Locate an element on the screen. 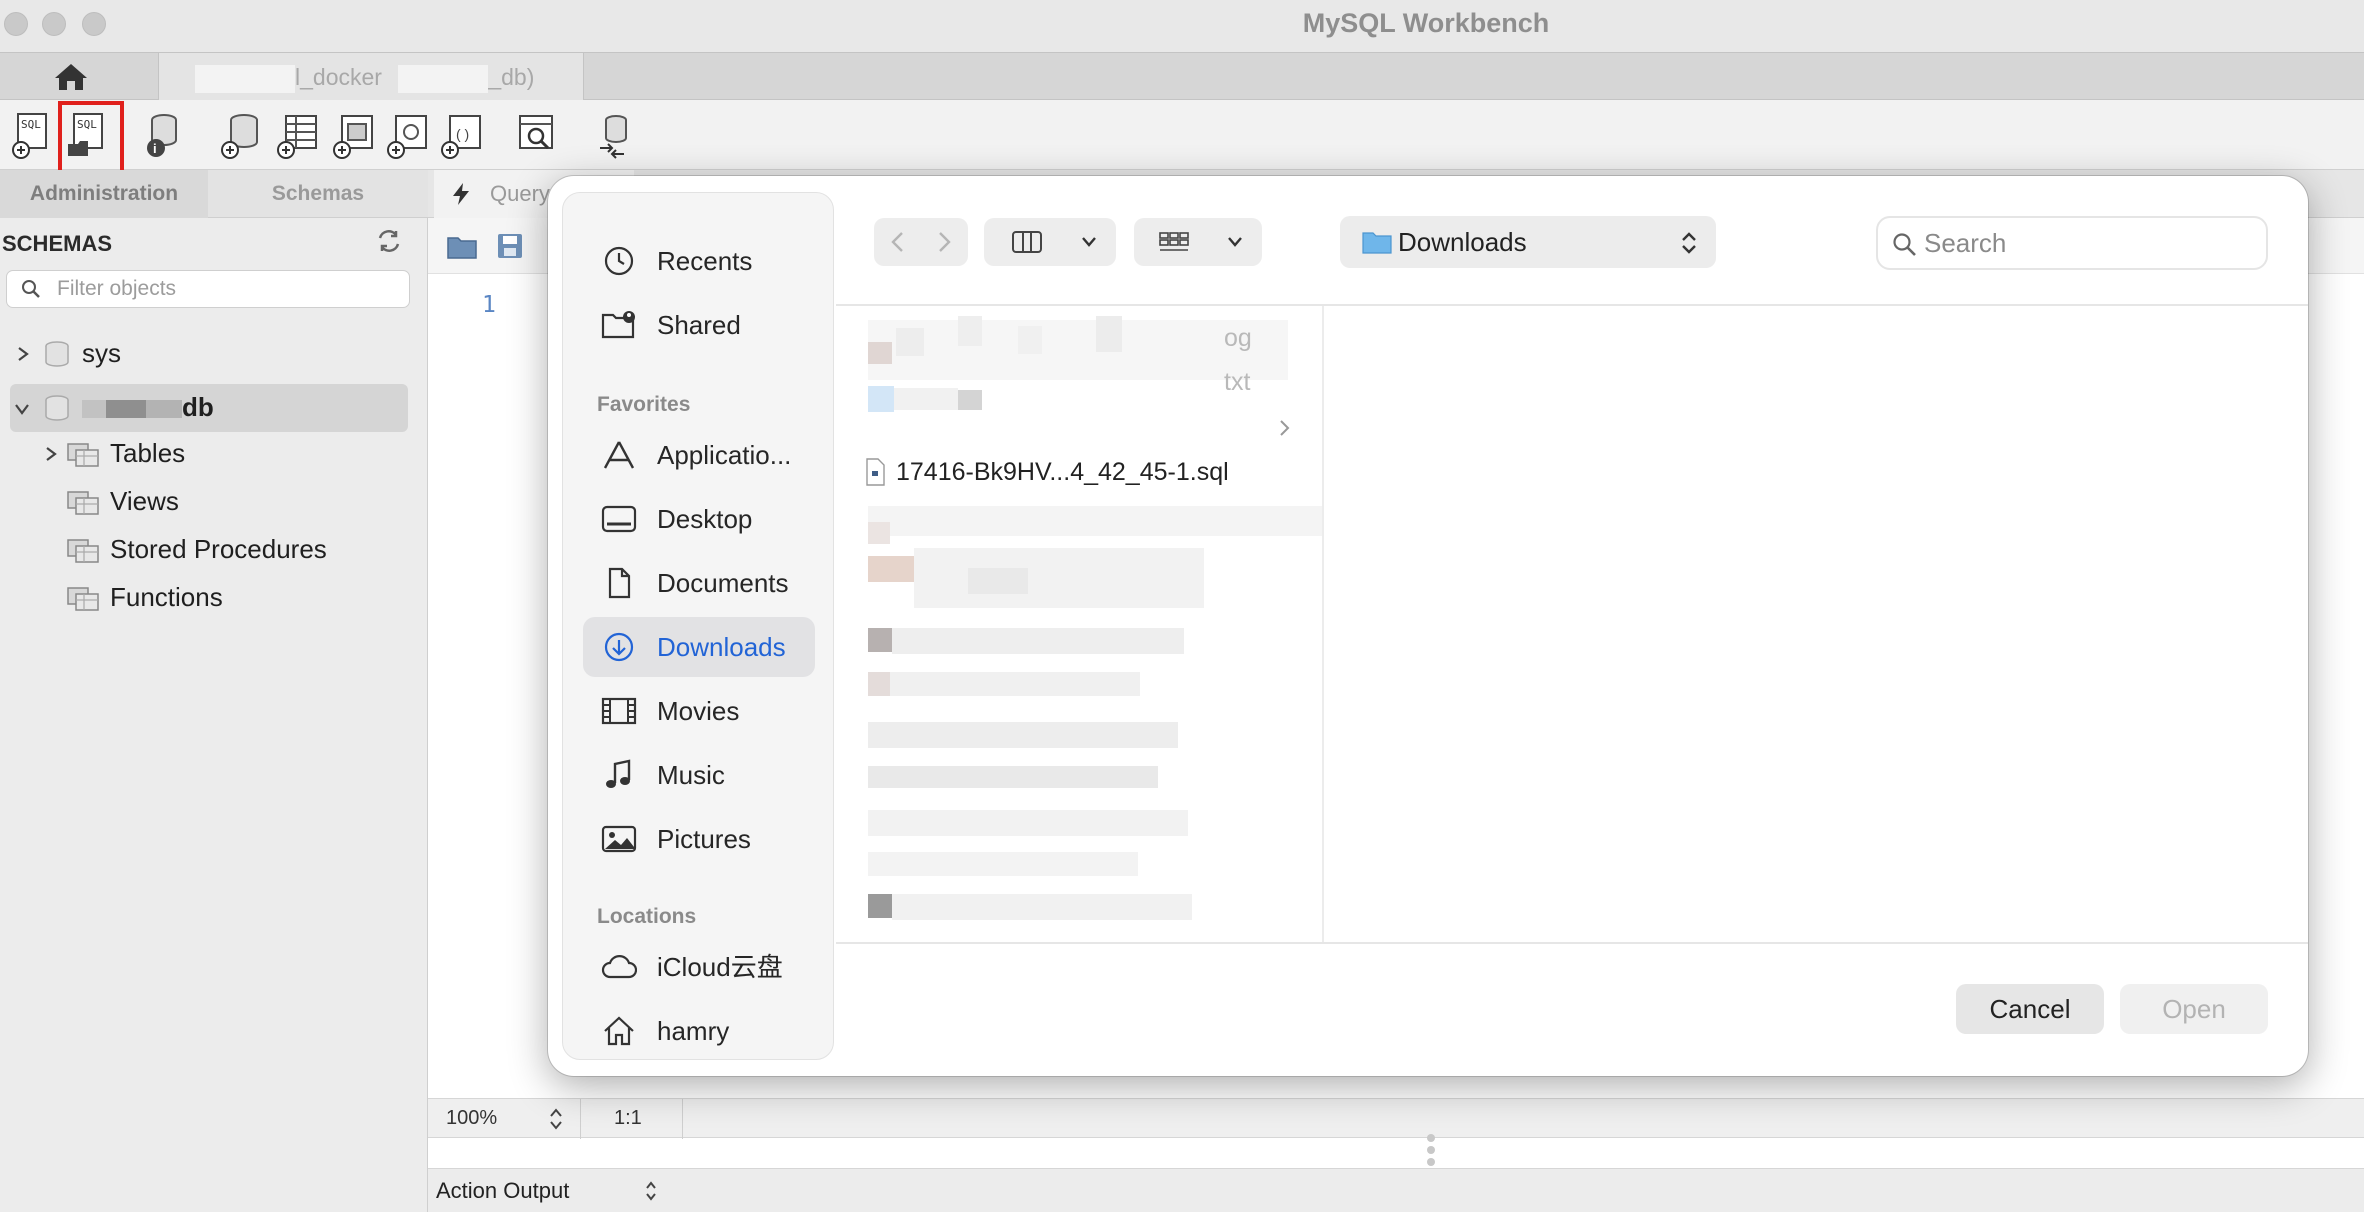 This screenshot has height=1212, width=2364. tree-item-label: Functions is located at coordinates (166, 597).